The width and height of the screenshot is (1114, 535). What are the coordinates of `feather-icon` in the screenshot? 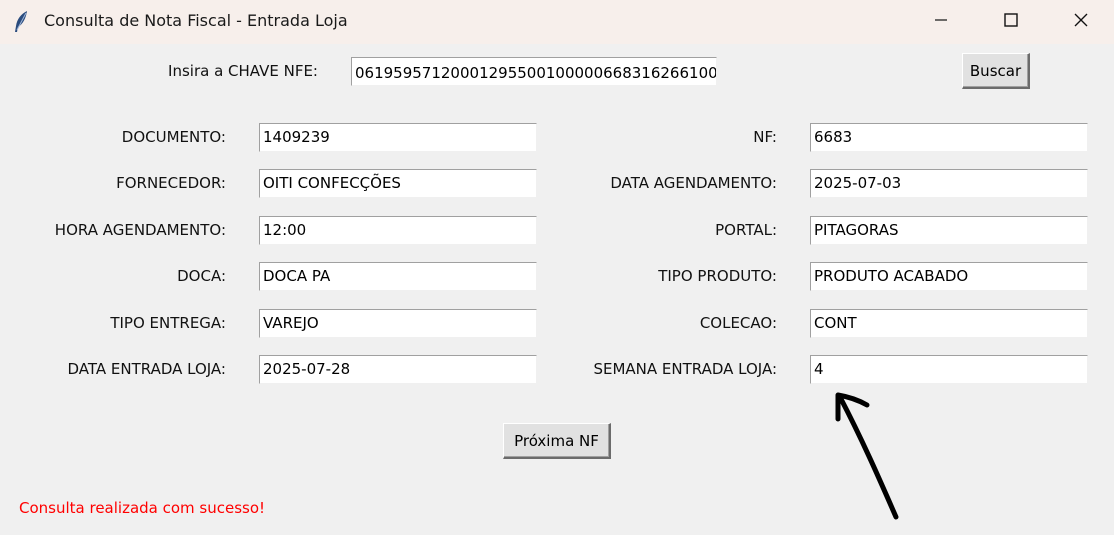 It's located at (21, 22).